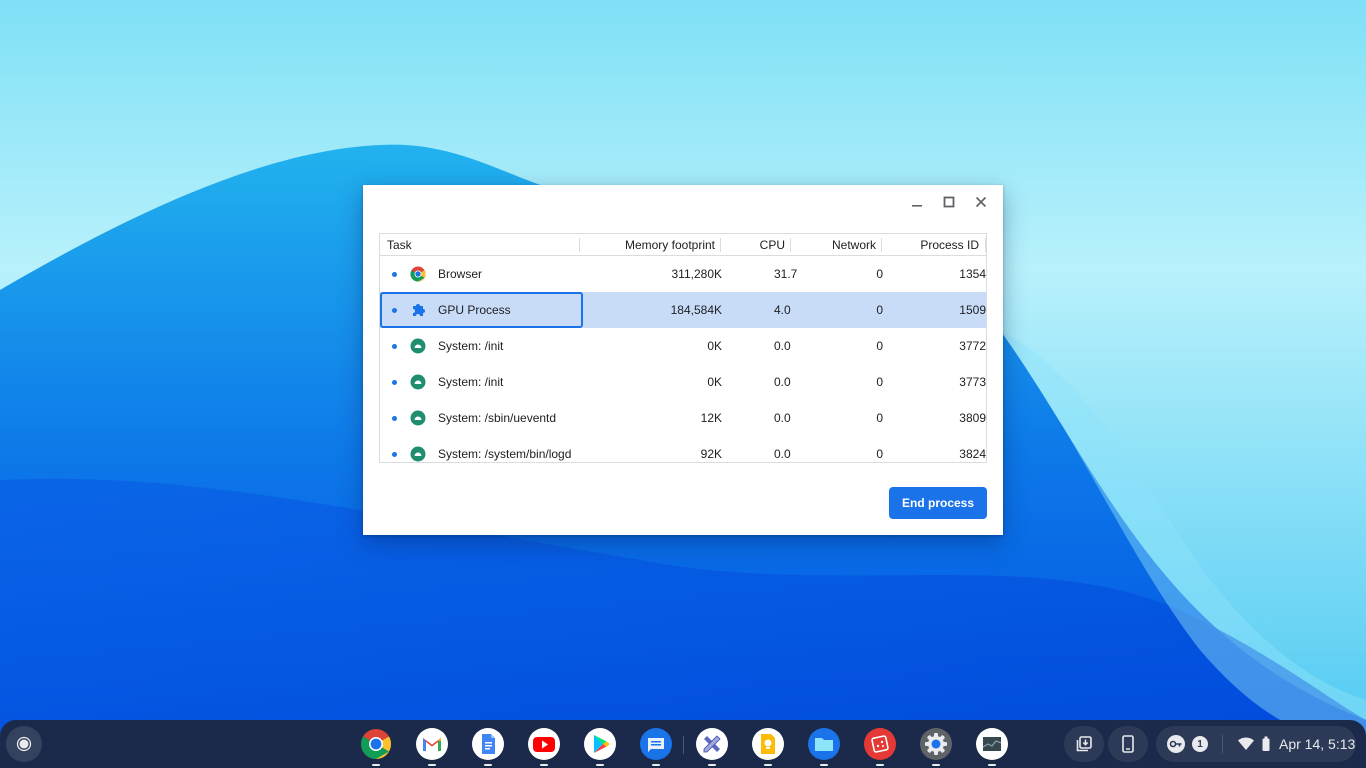  Describe the element at coordinates (683, 449) in the screenshot. I see `table-row: System: /system/bin/logd 92K 0.0 0 3824` at that location.